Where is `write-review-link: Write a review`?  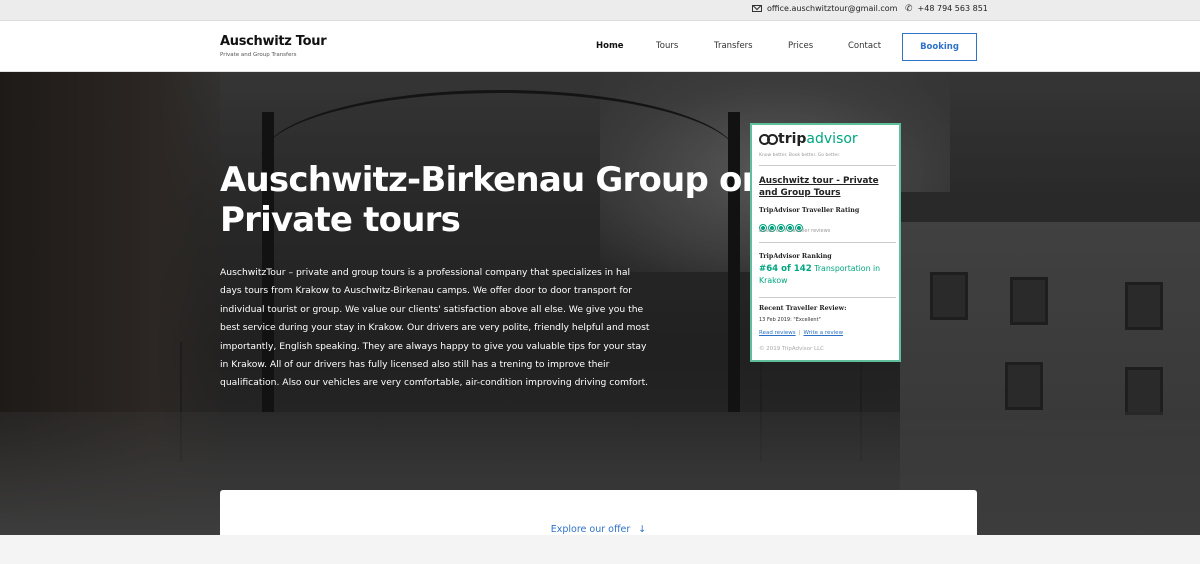 write-review-link: Write a review is located at coordinates (823, 333).